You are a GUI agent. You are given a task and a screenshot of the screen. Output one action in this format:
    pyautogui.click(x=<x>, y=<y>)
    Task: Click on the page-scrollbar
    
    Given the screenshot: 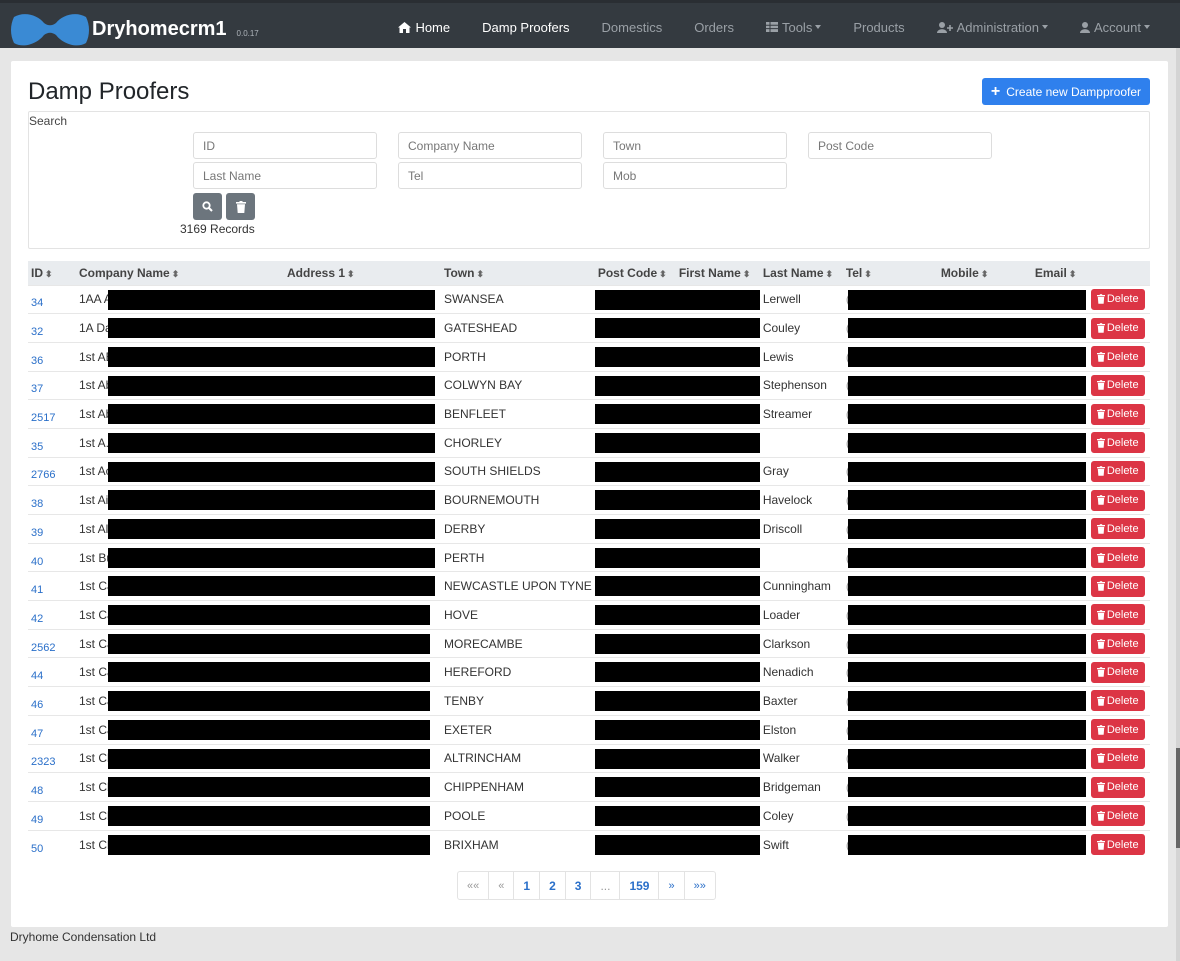 What is the action you would take?
    pyautogui.click(x=1178, y=504)
    